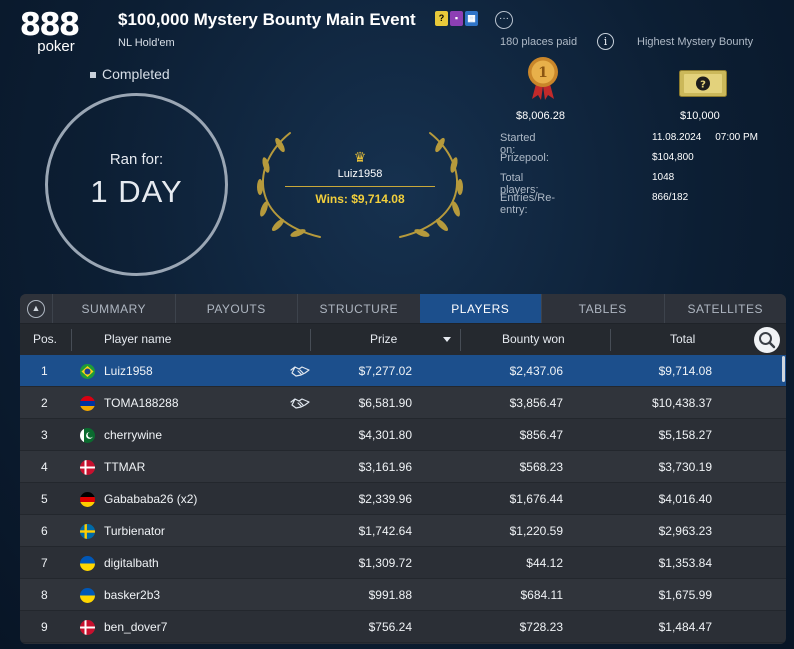 This screenshot has width=794, height=649. What do you see at coordinates (605, 41) in the screenshot?
I see `info-icon: i` at bounding box center [605, 41].